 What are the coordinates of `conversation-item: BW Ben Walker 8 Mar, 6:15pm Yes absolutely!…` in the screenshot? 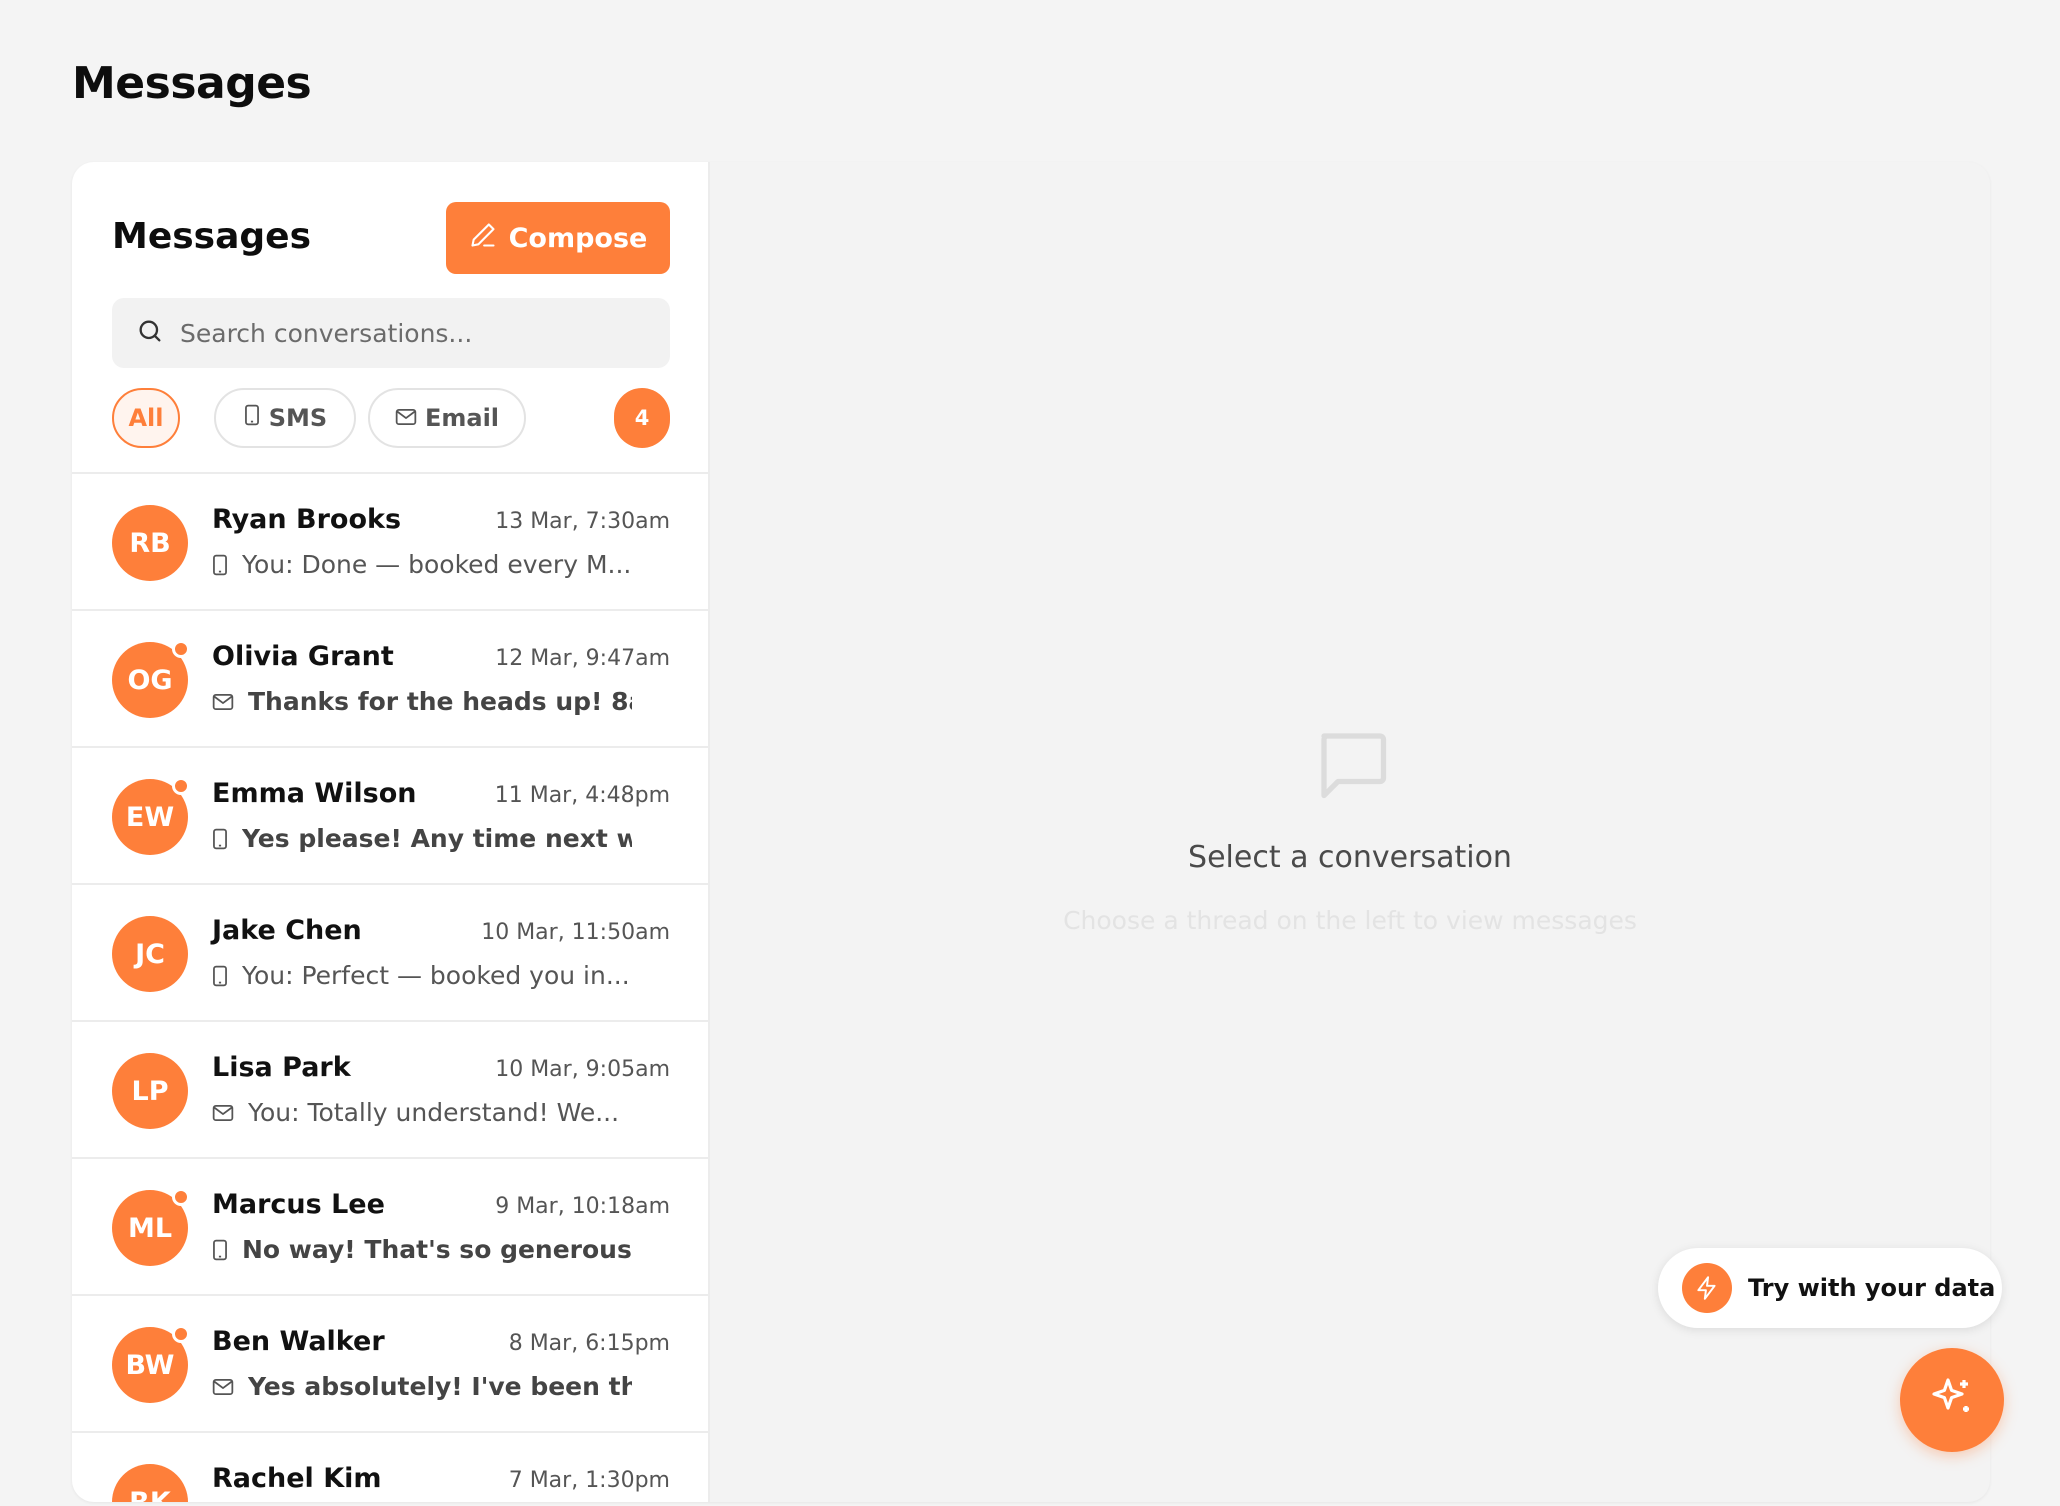 It's located at (391, 1364).